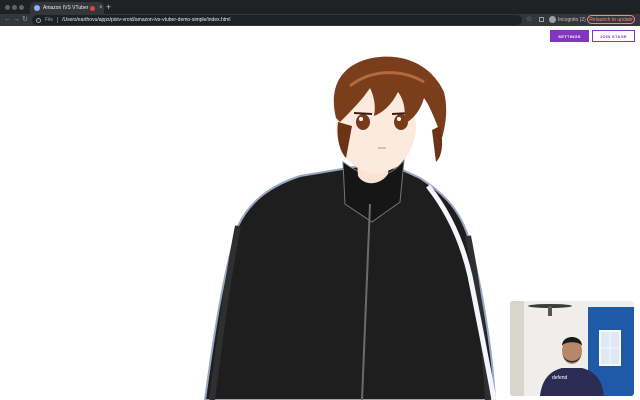 The image size is (640, 400). I want to click on back-icon: ←, so click(7, 20).